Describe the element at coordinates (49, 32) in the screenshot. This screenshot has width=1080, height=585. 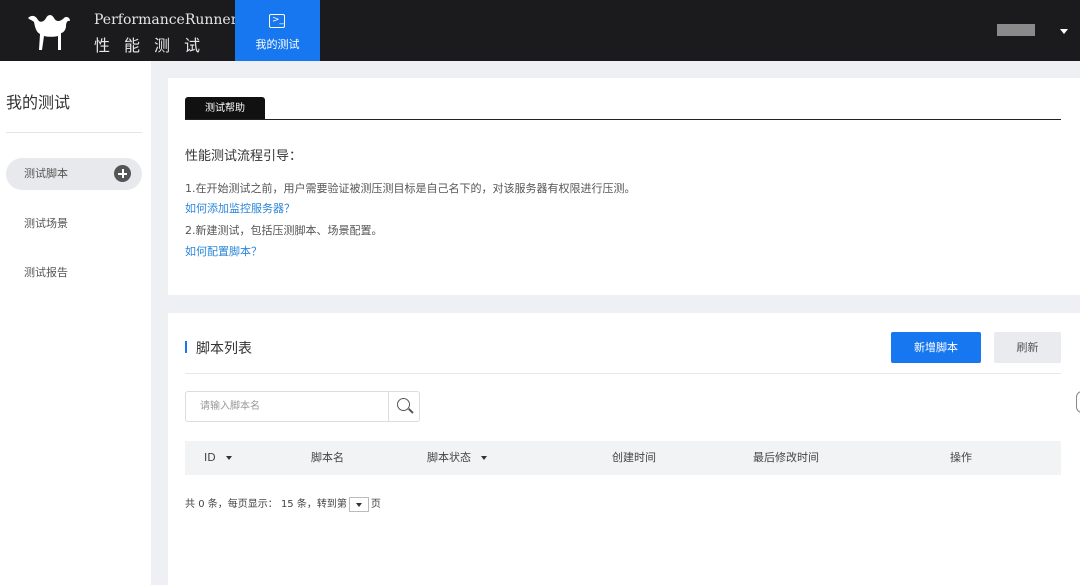
I see `camel-logo-icon` at that location.